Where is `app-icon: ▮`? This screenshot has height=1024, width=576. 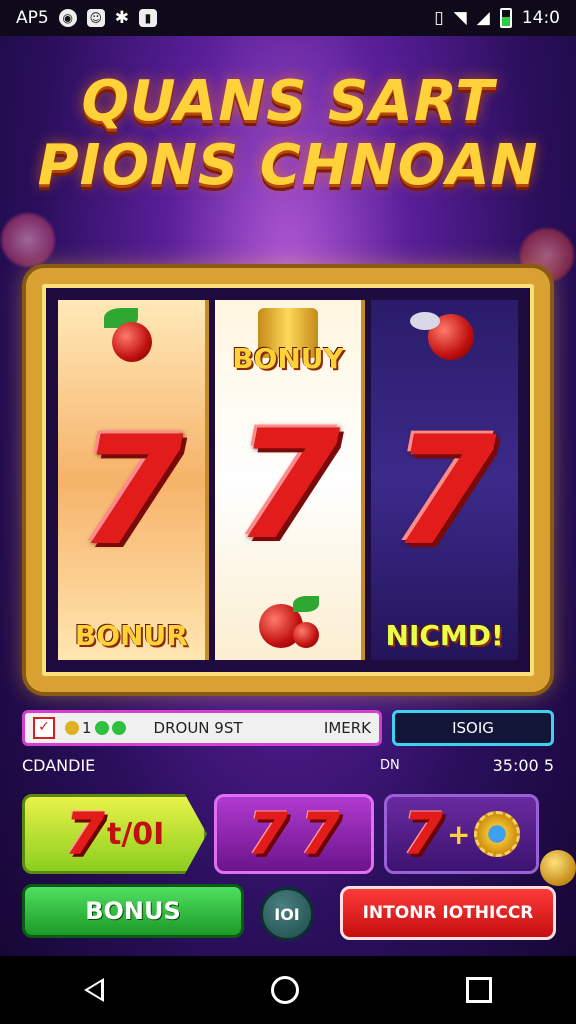
app-icon: ▮ is located at coordinates (147, 18).